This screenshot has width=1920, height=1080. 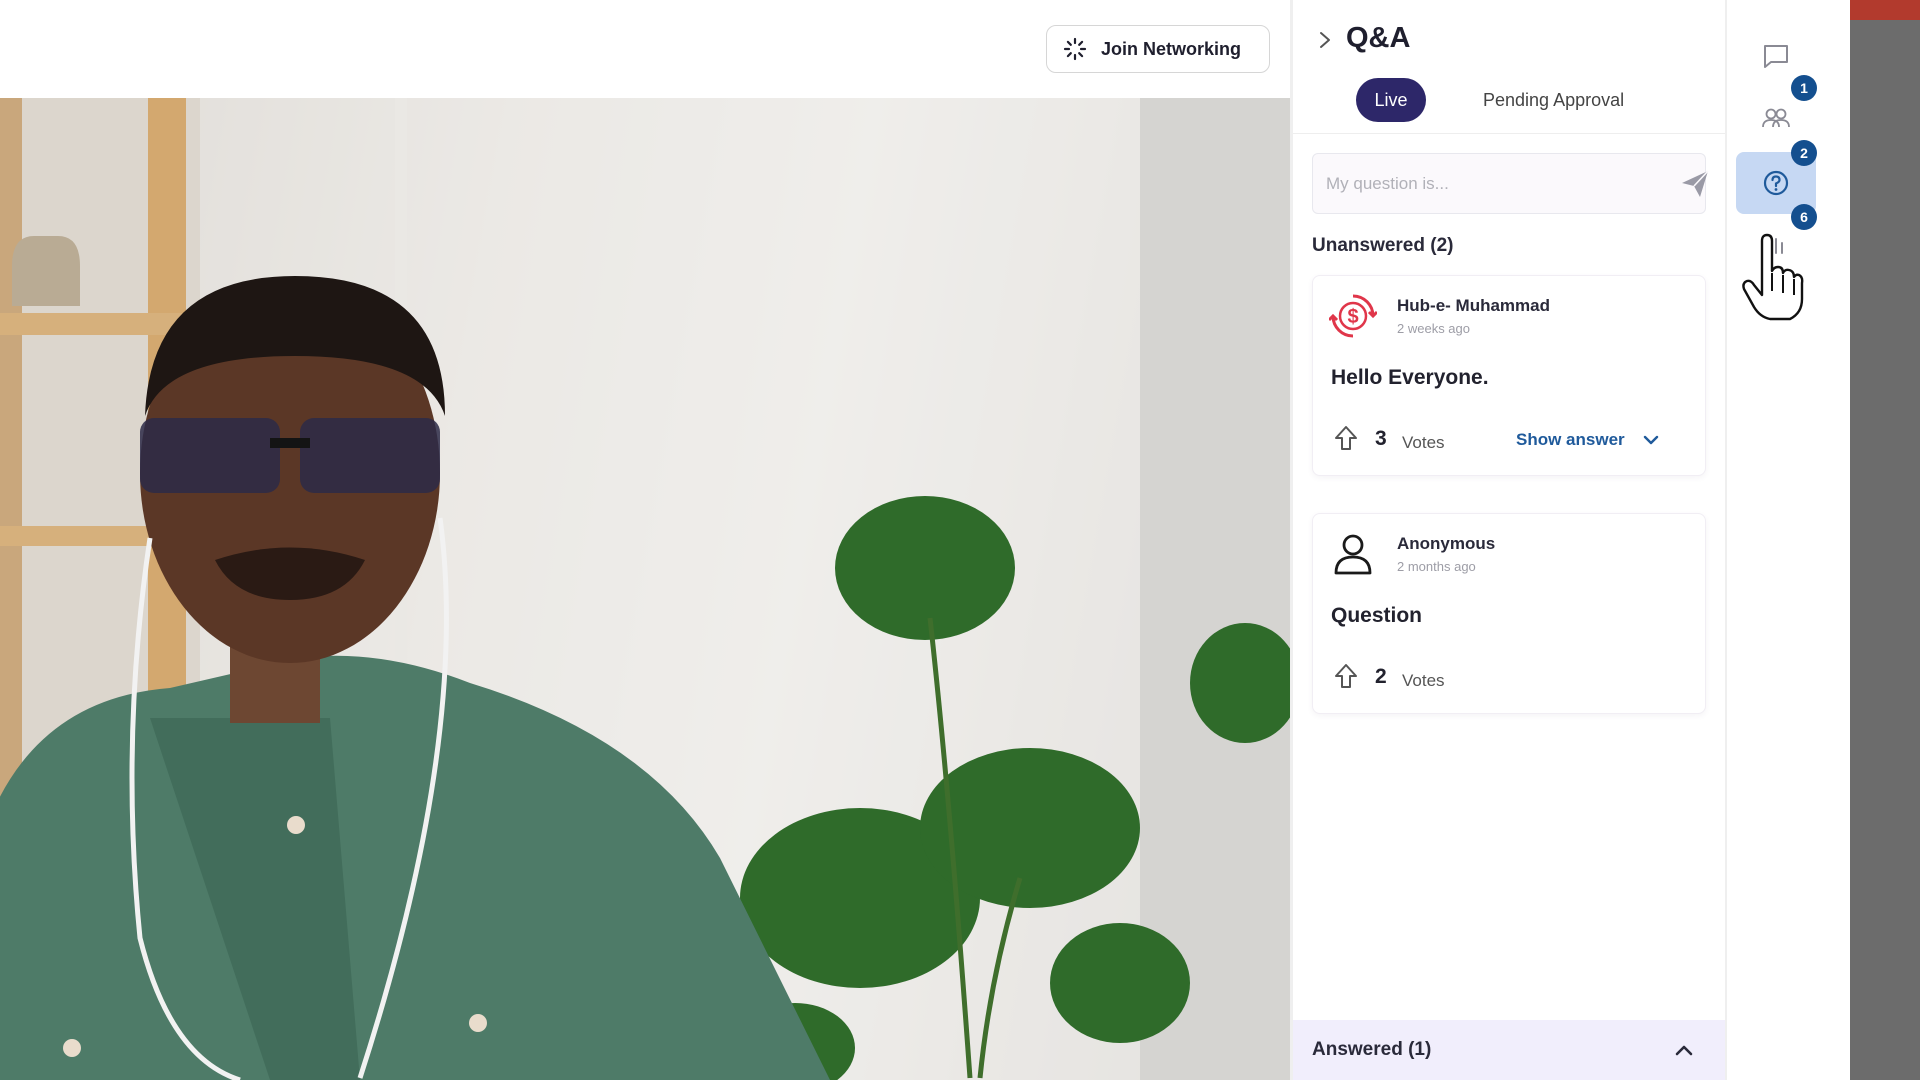 I want to click on question-input, so click(x=1483, y=183).